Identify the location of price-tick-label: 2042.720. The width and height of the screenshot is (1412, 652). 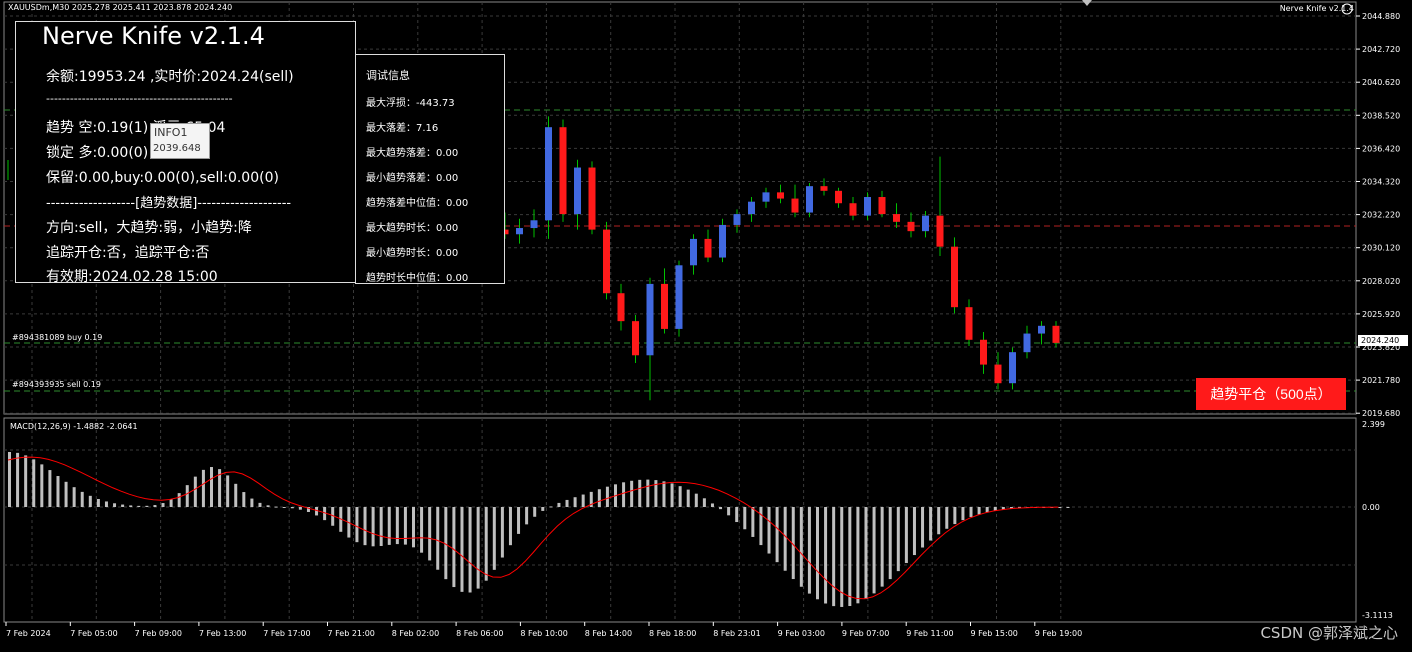
(1381, 49).